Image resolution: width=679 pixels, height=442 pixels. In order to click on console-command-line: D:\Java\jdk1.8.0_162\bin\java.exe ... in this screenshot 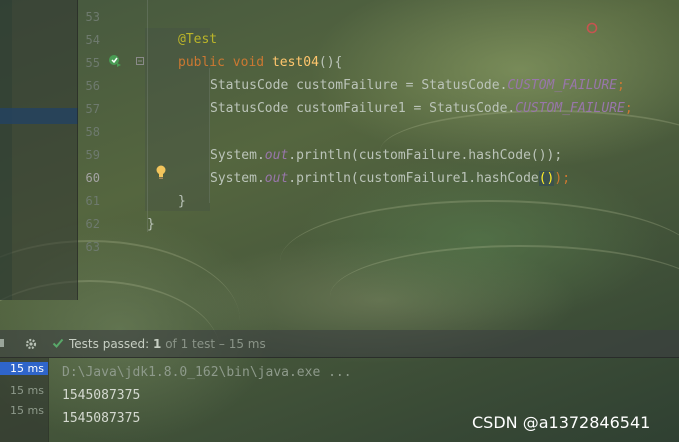, I will do `click(207, 372)`.